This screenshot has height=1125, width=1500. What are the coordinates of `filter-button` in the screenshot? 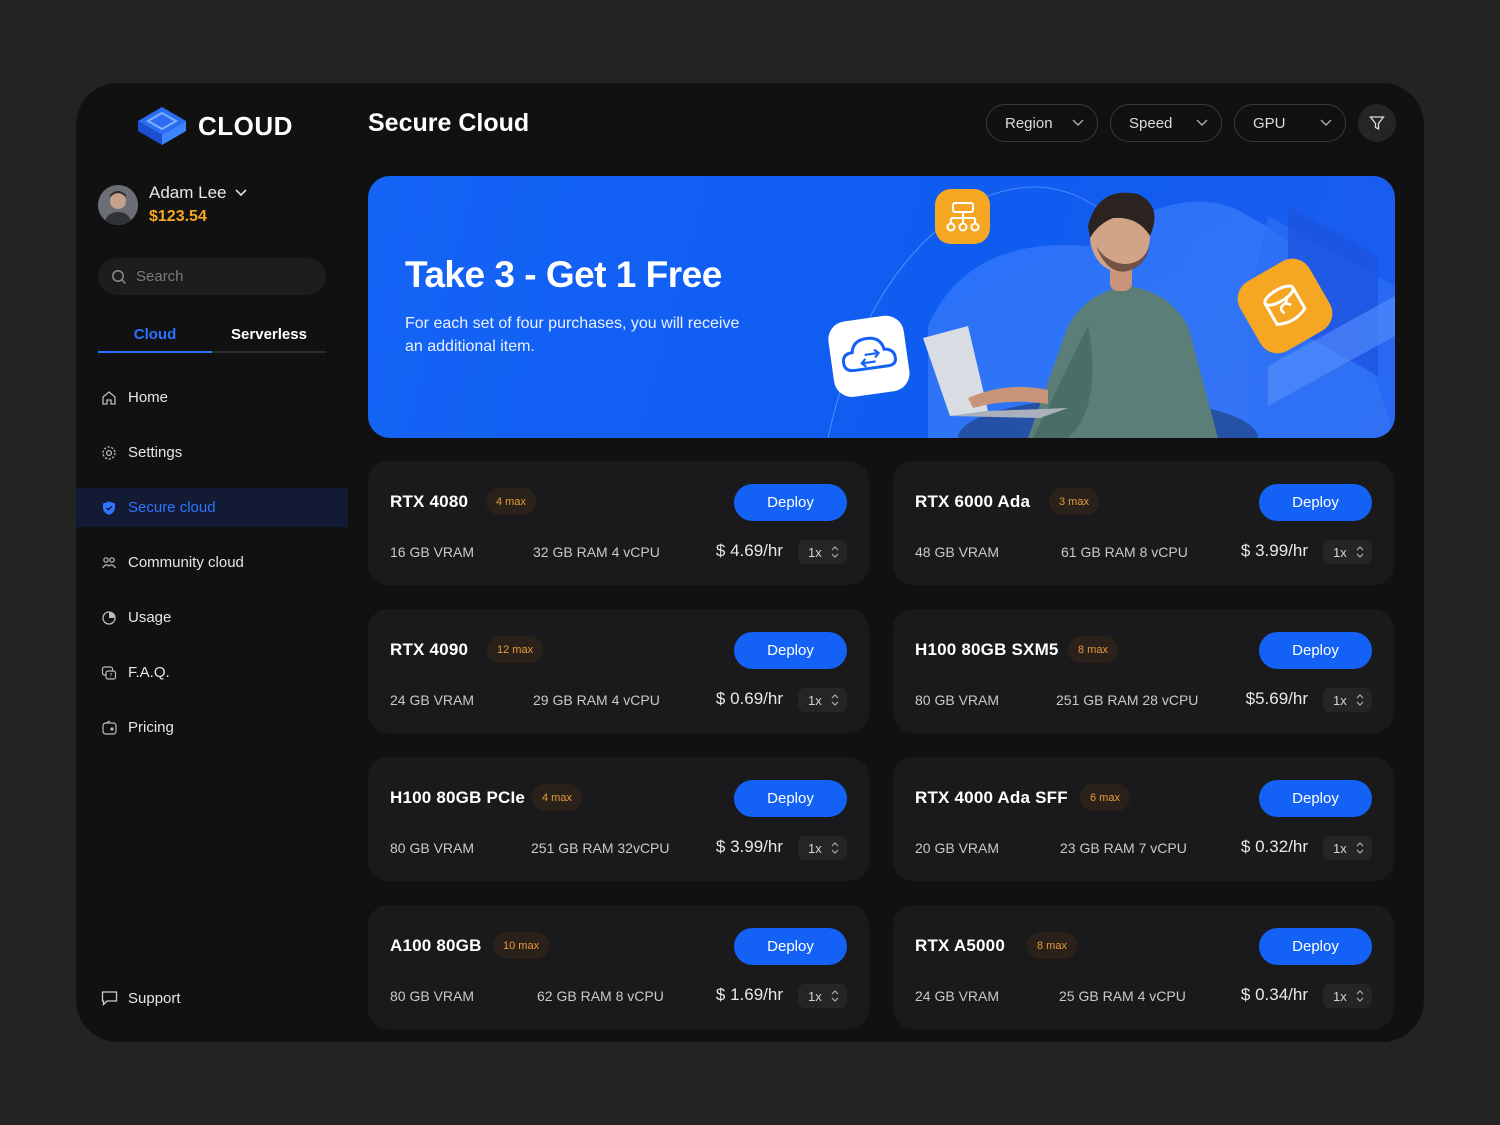 It's located at (1377, 123).